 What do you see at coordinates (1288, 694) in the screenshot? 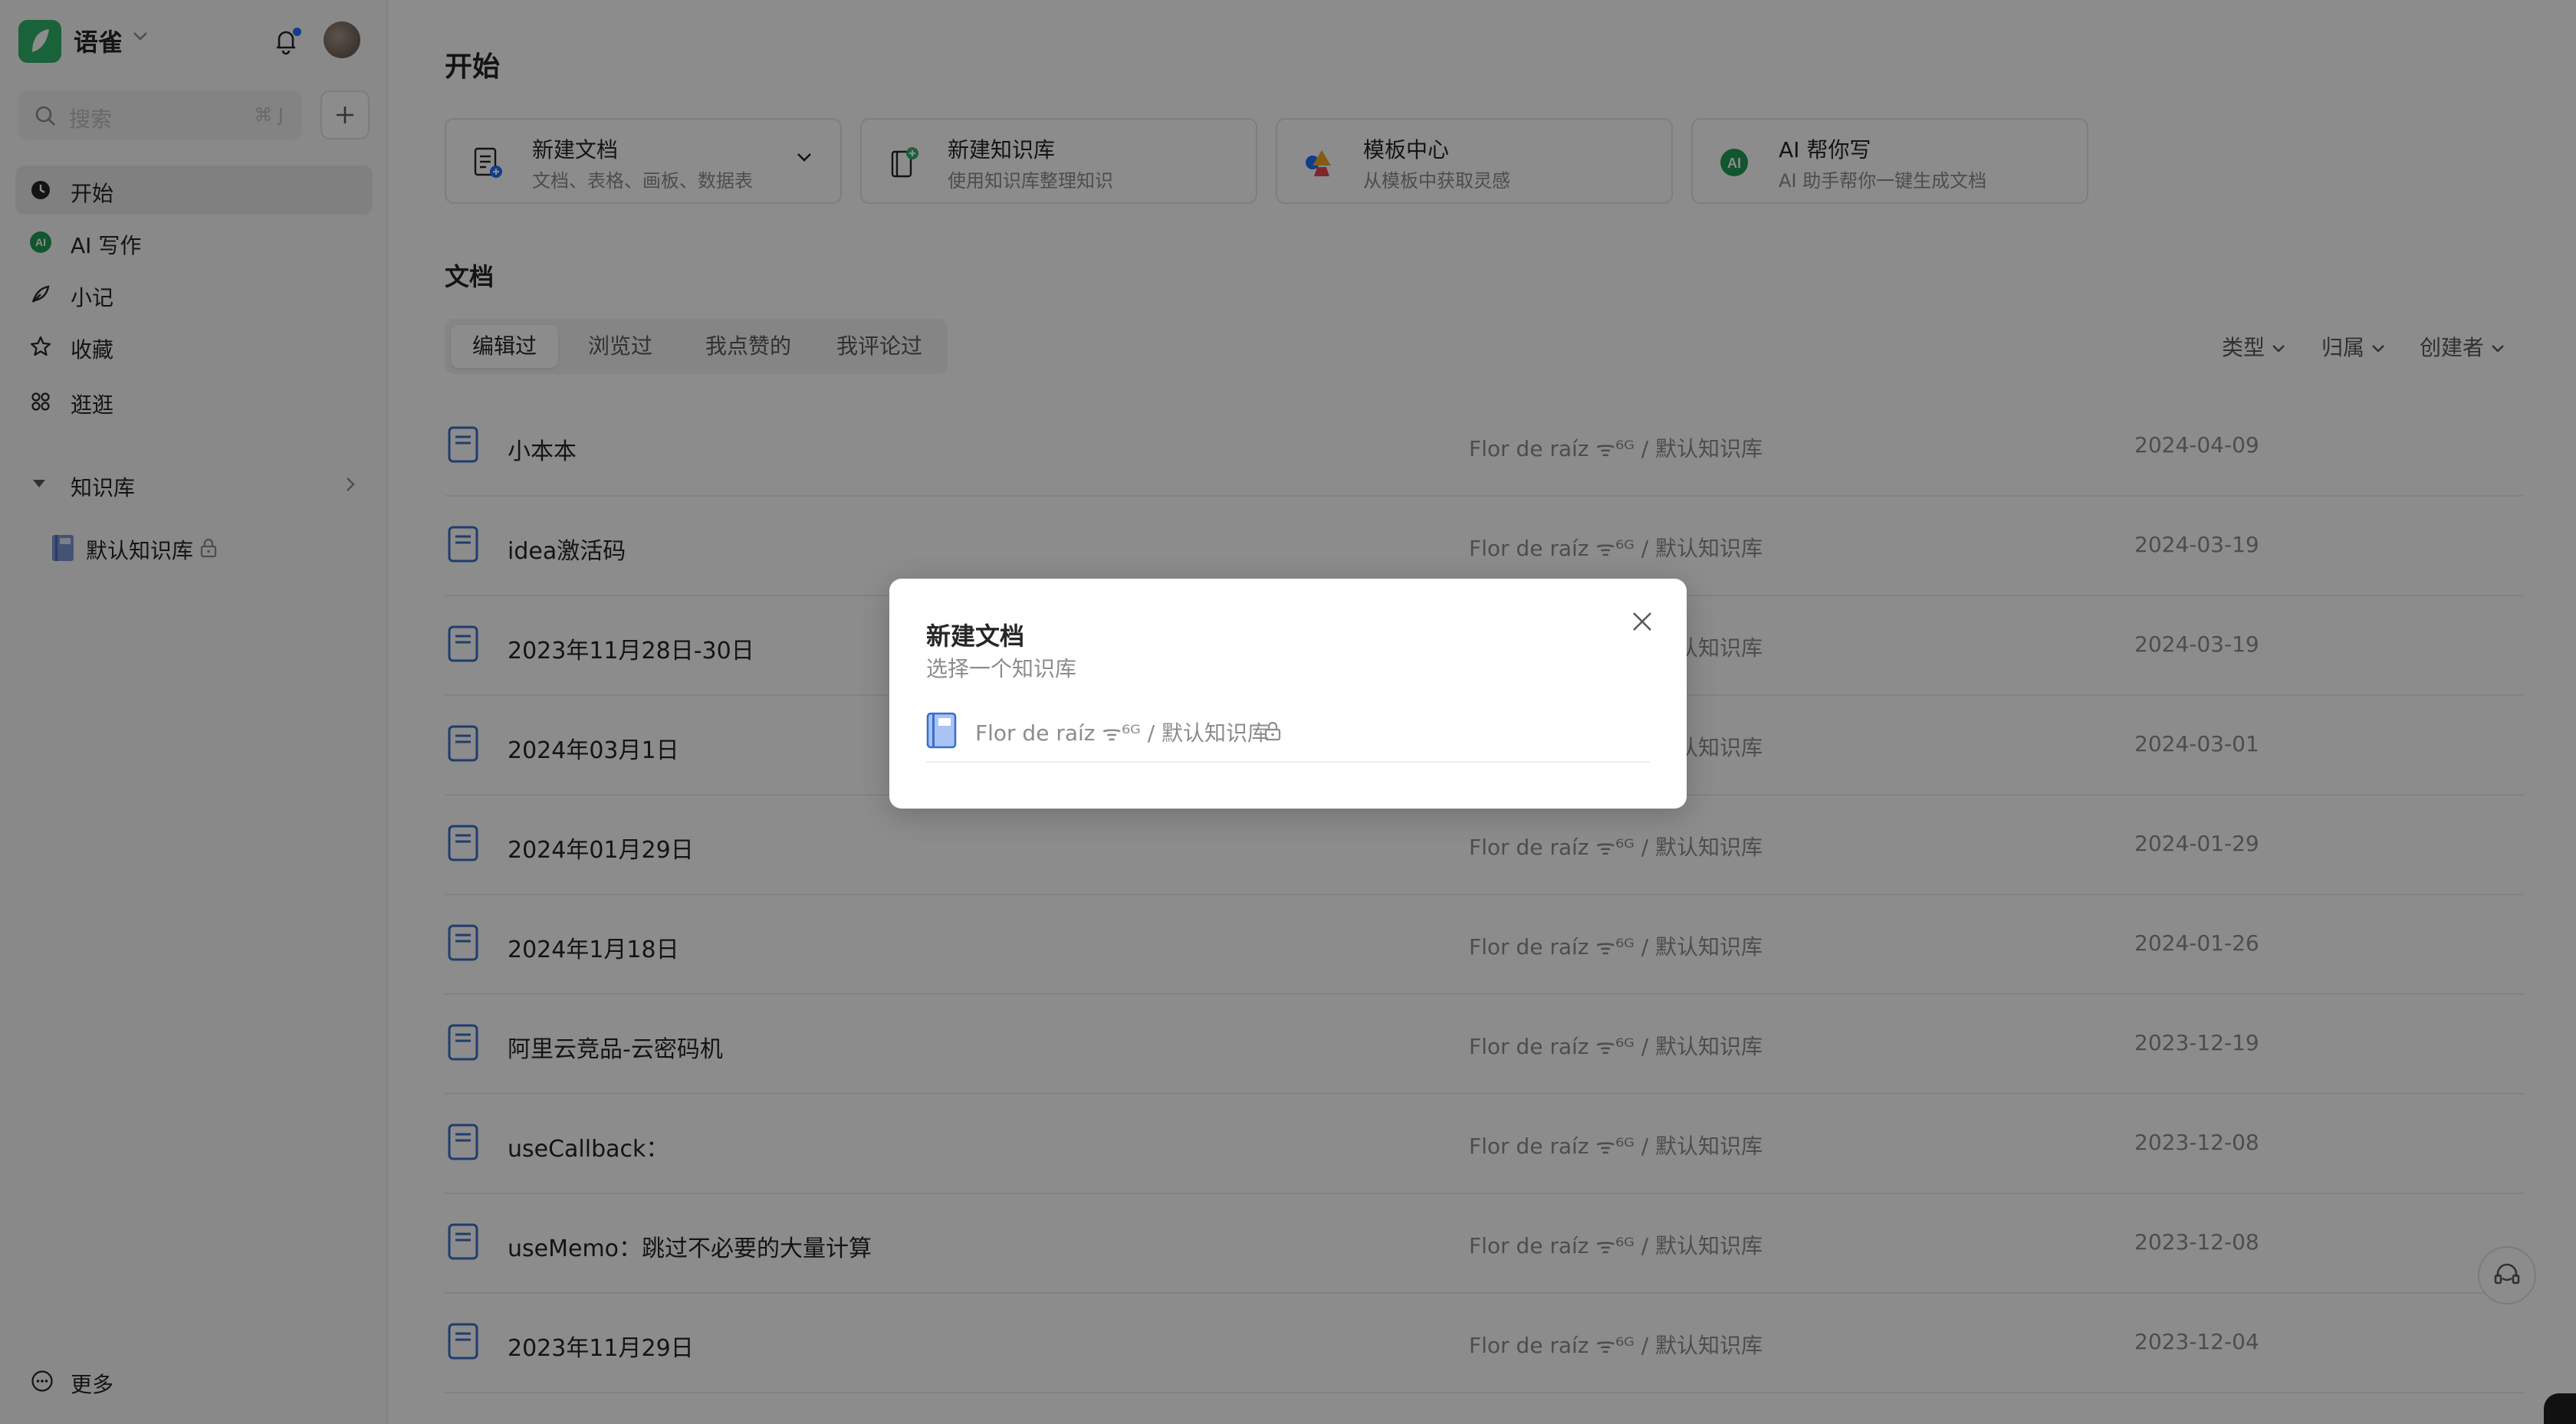
I see `new-doc-dialog: 新建文档 选择一个知识库 Flor de raíz ᯤ⁶ᴳ / 默认知识库` at bounding box center [1288, 694].